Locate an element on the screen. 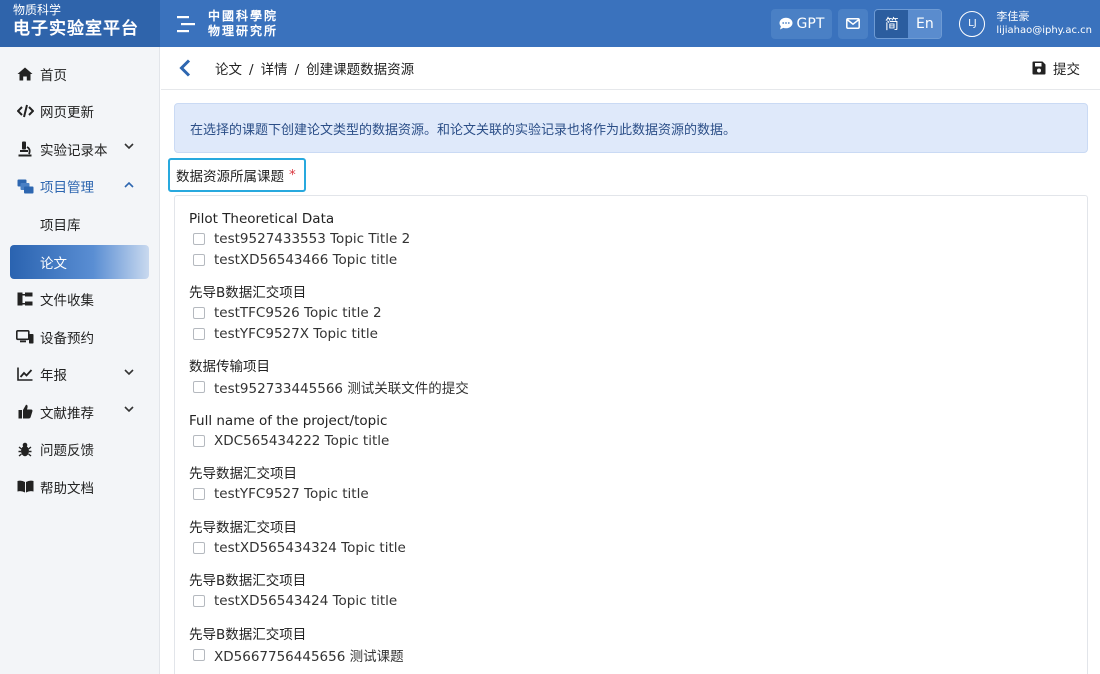 This screenshot has width=1100, height=674. chevron-up-icon is located at coordinates (129, 184).